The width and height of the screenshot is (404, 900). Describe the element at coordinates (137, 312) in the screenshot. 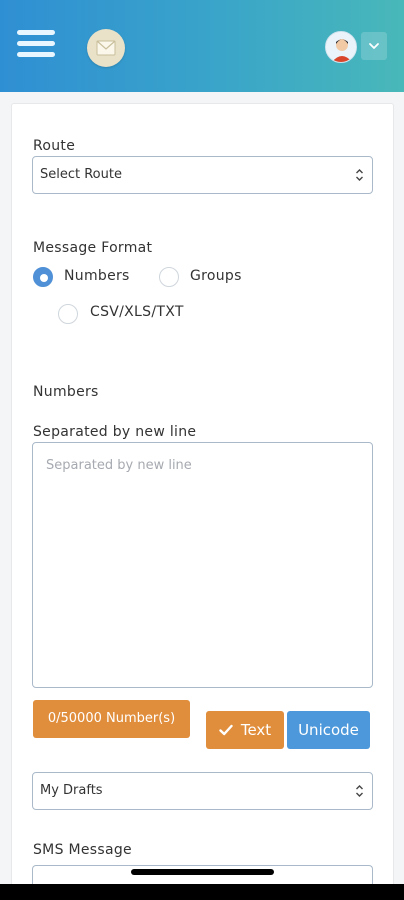

I see `radio-csv-xls-txt-label: CSV/XLS/TXT` at that location.